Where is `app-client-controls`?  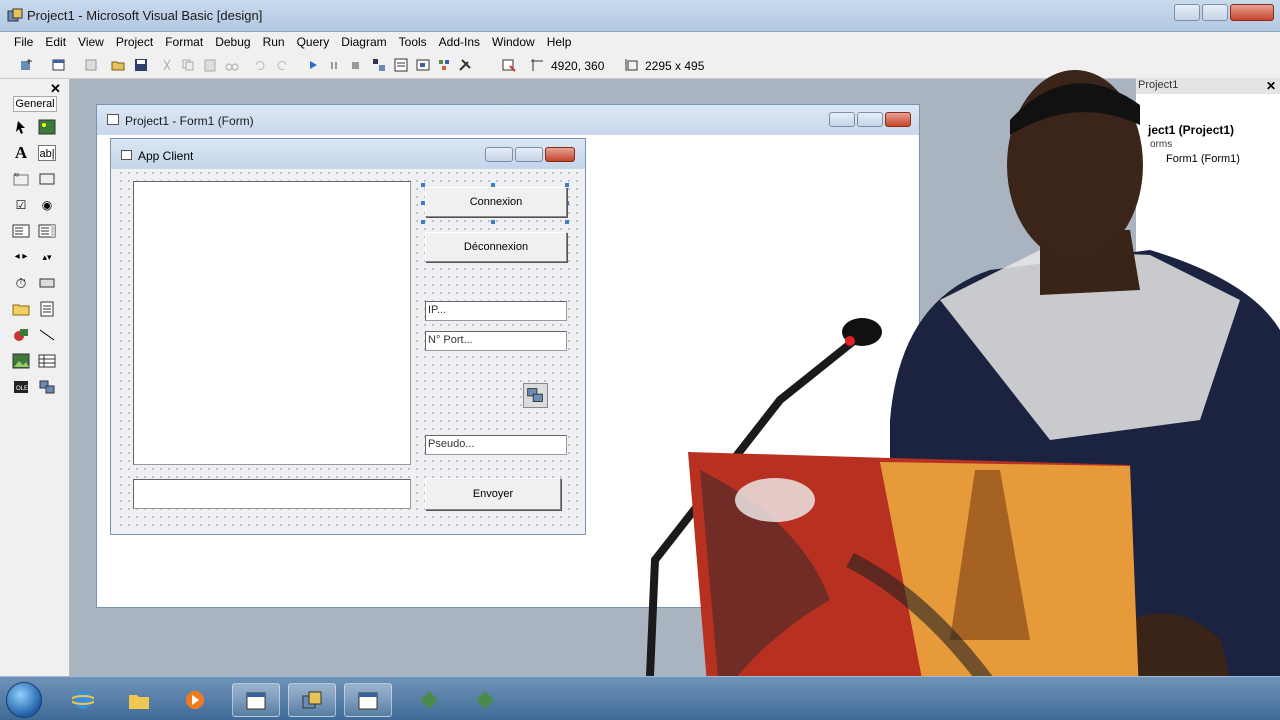 app-client-controls is located at coordinates (530, 154).